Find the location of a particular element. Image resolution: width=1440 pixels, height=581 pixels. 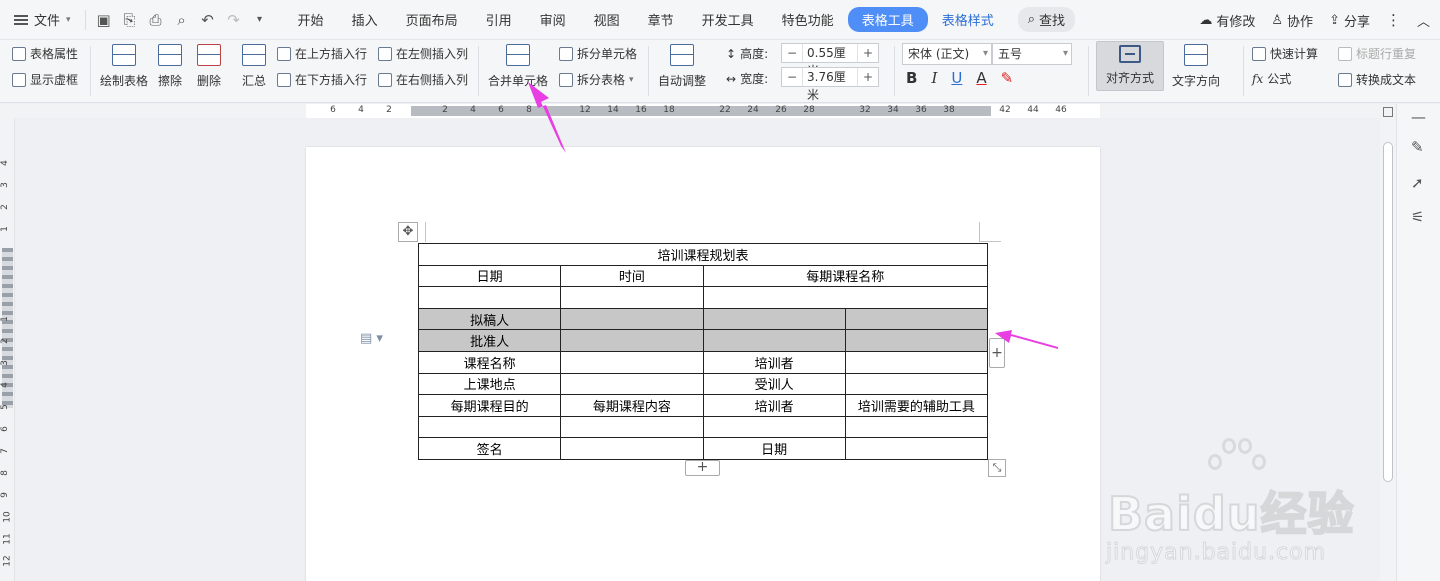

horizontal-ruler: 6 4 2 2 4 6 8 12 14 16 18 22 24 26 28 32 34 36 38 42 44 46 is located at coordinates (690, 111).